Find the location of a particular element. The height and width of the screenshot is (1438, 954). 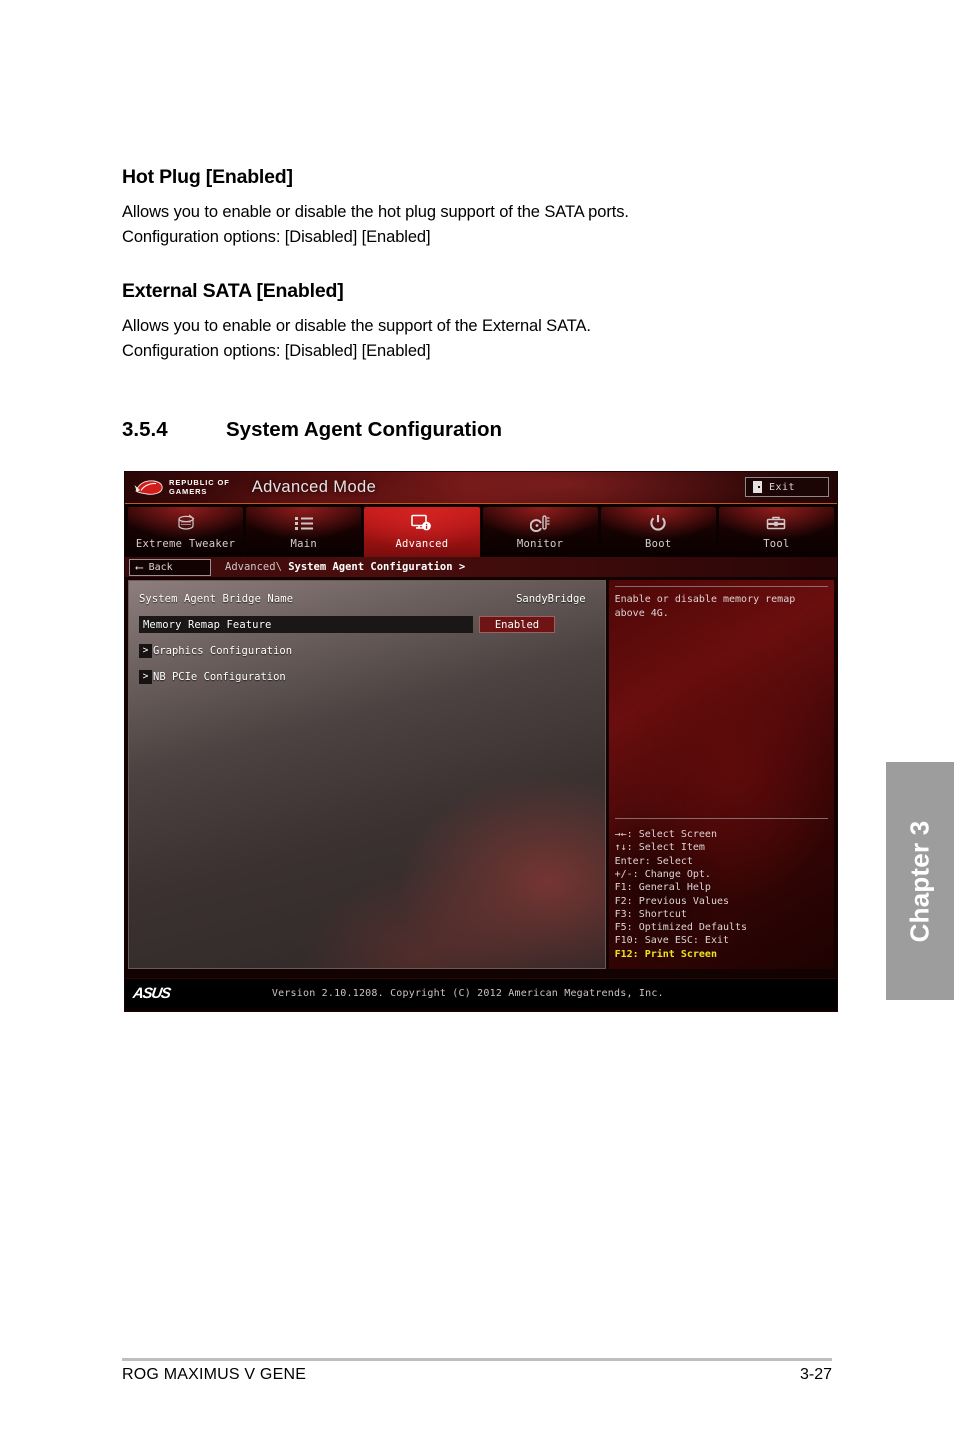

help-top-divider is located at coordinates (721, 586).